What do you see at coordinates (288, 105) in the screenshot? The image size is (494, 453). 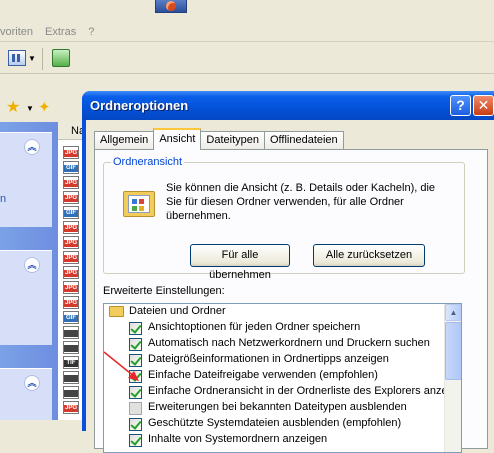 I see `dialog-titlebar: Ordneroptionen ? ✕` at bounding box center [288, 105].